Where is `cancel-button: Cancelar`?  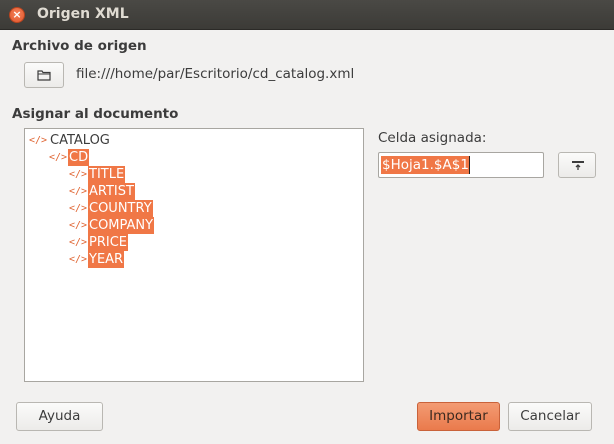 cancel-button: Cancelar is located at coordinates (550, 416).